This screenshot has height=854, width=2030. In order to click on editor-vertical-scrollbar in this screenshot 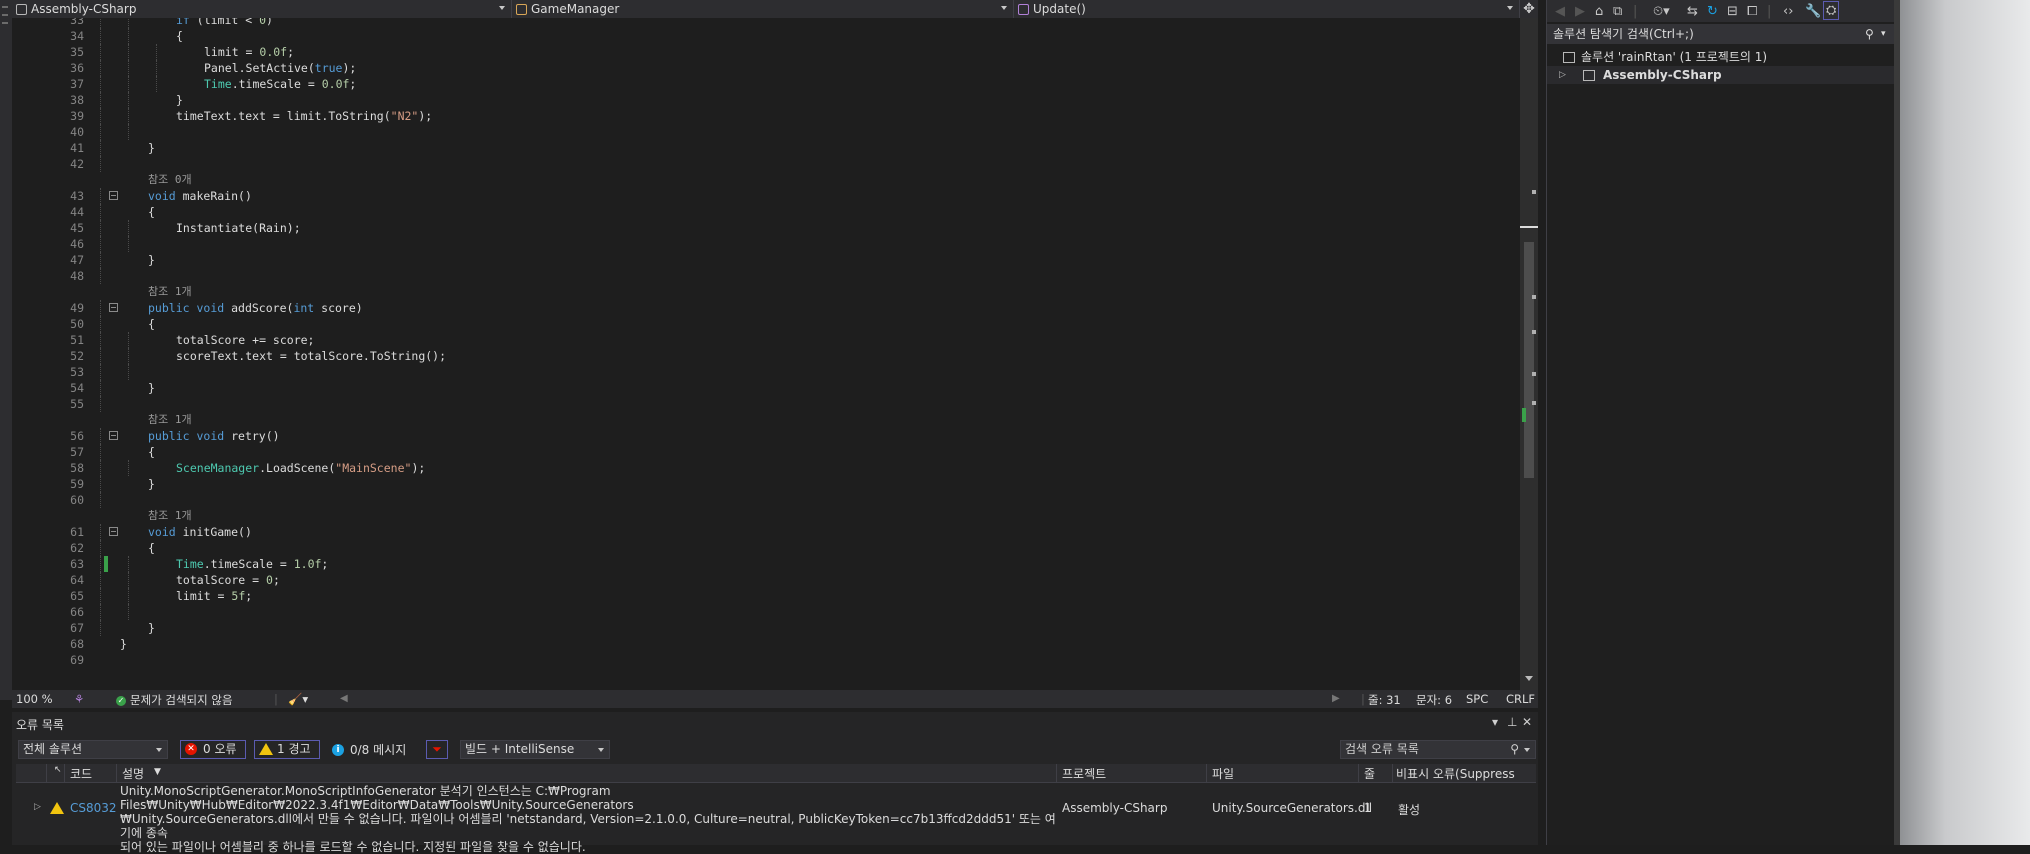, I will do `click(1529, 354)`.